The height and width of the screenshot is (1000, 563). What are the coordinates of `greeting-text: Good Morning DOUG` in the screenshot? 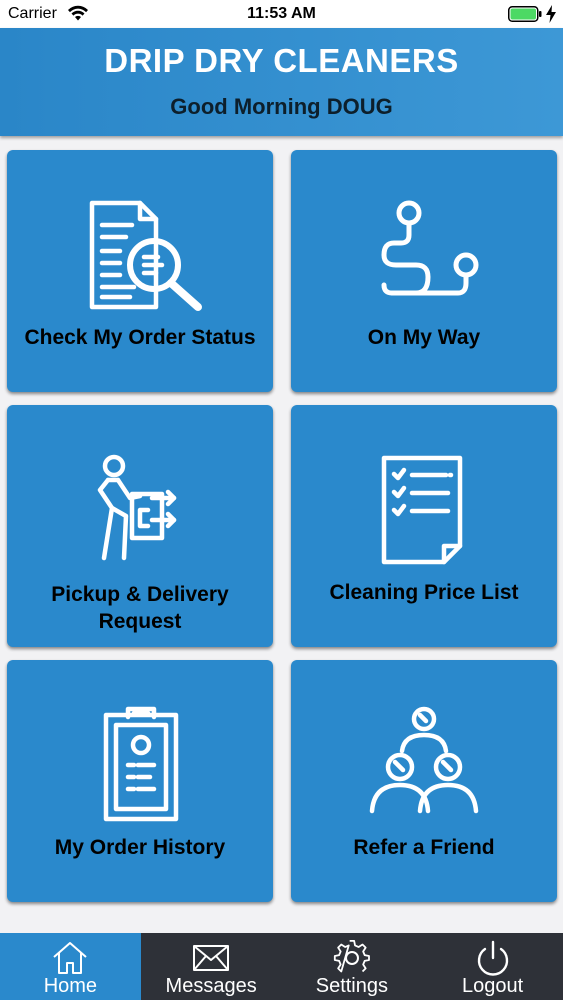 It's located at (281, 106).